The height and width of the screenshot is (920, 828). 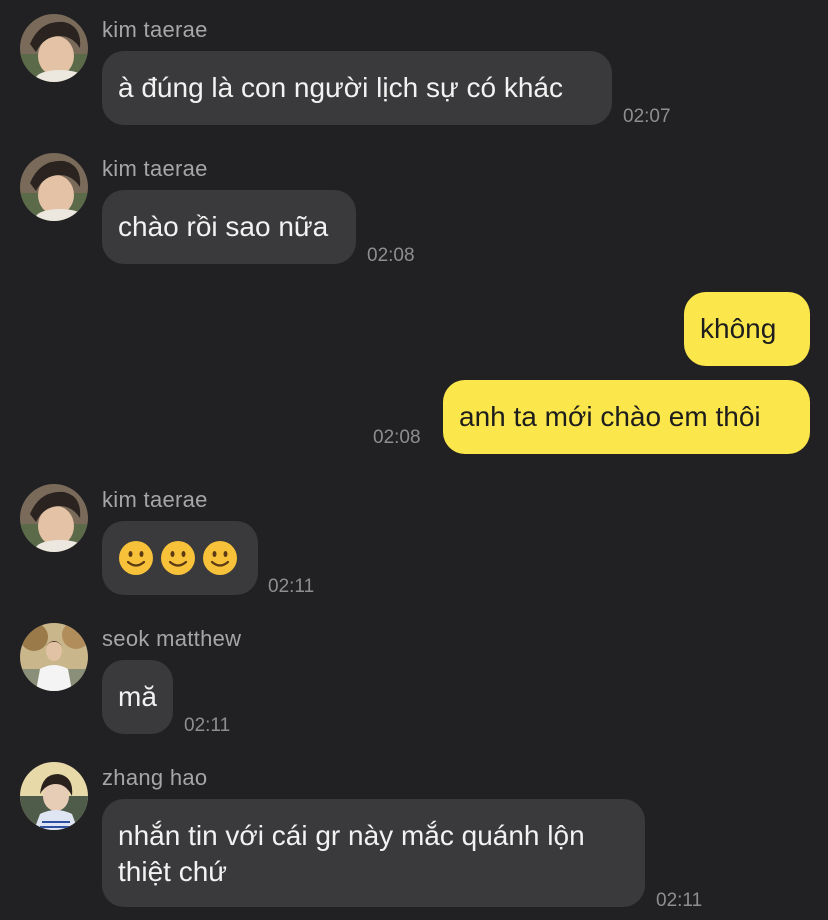 What do you see at coordinates (54, 657) in the screenshot?
I see `avatar-seok-matthew` at bounding box center [54, 657].